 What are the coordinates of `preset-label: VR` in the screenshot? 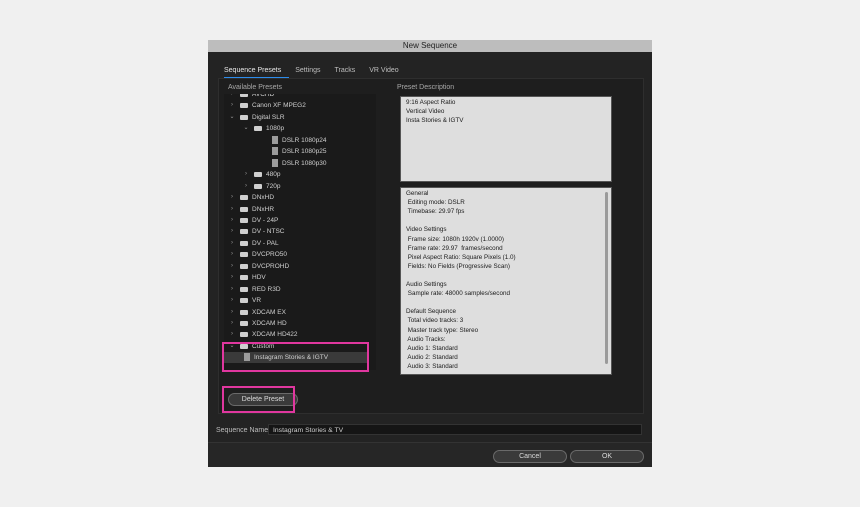 It's located at (257, 301).